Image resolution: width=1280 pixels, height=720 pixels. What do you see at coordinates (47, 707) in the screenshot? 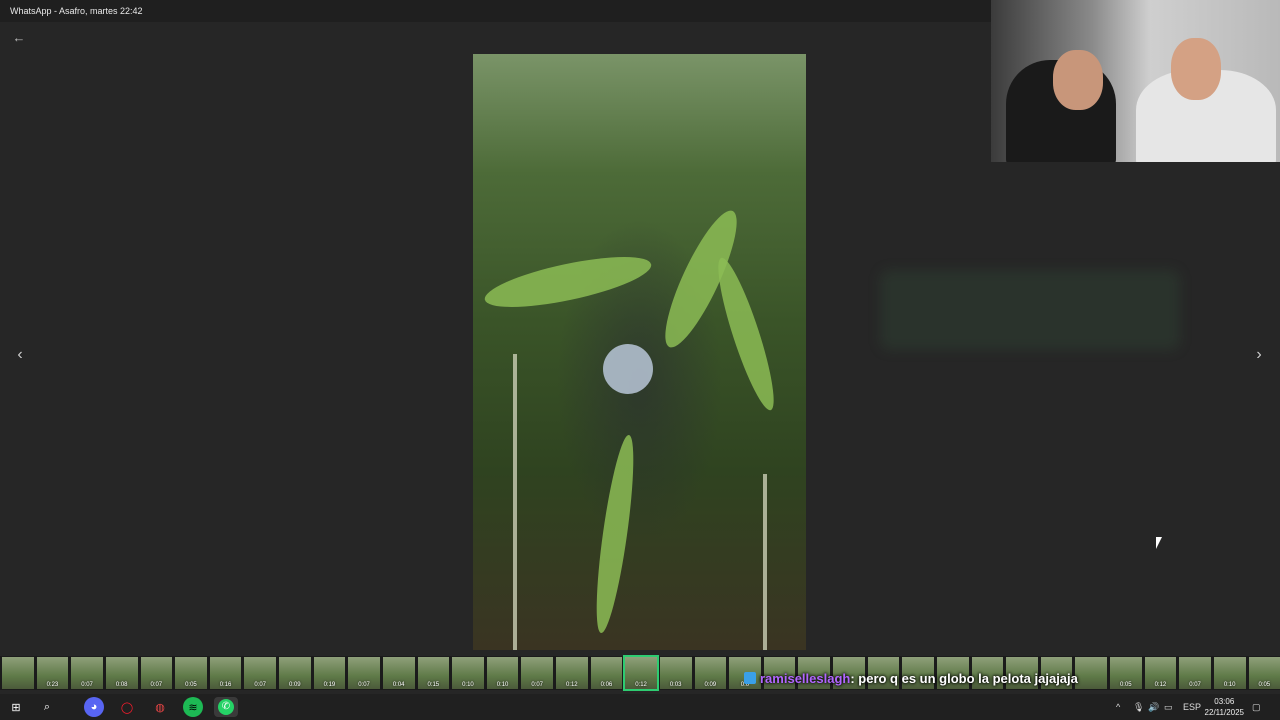
I see `search-icon: ⌕` at bounding box center [47, 707].